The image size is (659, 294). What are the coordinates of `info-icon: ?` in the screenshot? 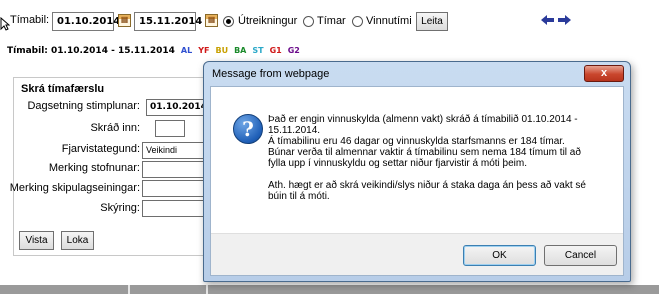 It's located at (248, 129).